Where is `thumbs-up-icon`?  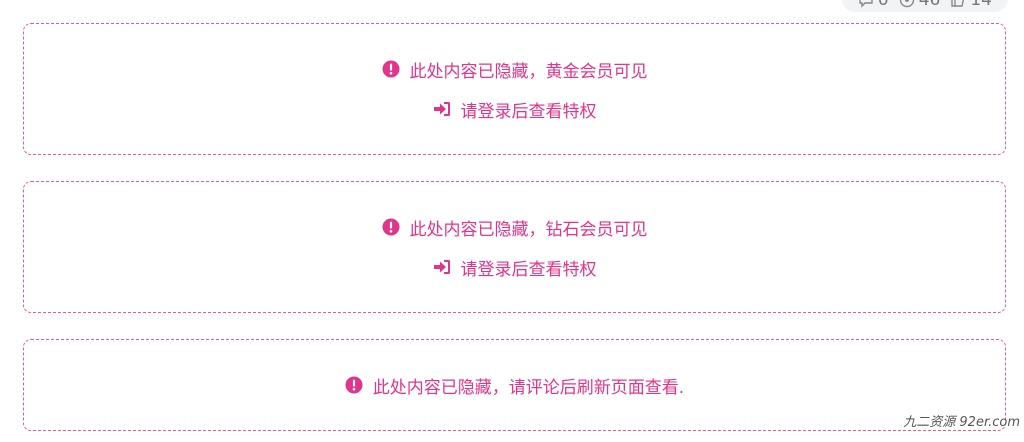 thumbs-up-icon is located at coordinates (958, 3).